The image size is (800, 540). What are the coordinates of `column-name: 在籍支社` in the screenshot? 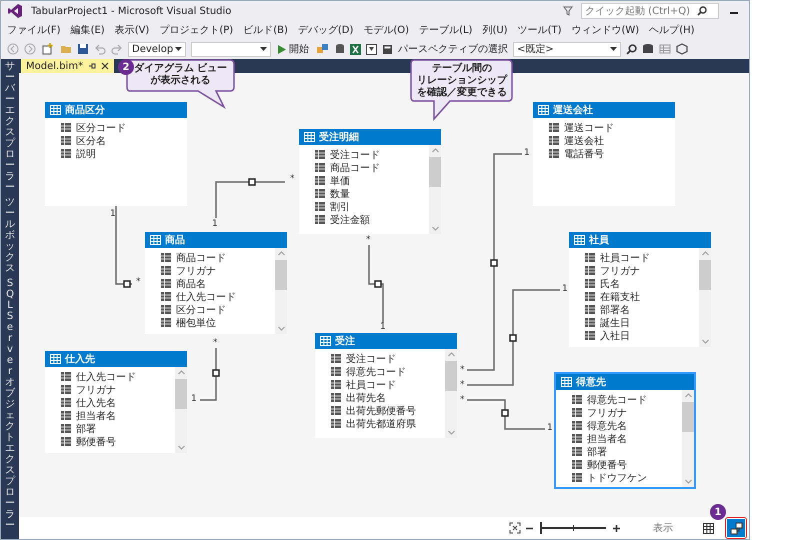 It's located at (620, 297).